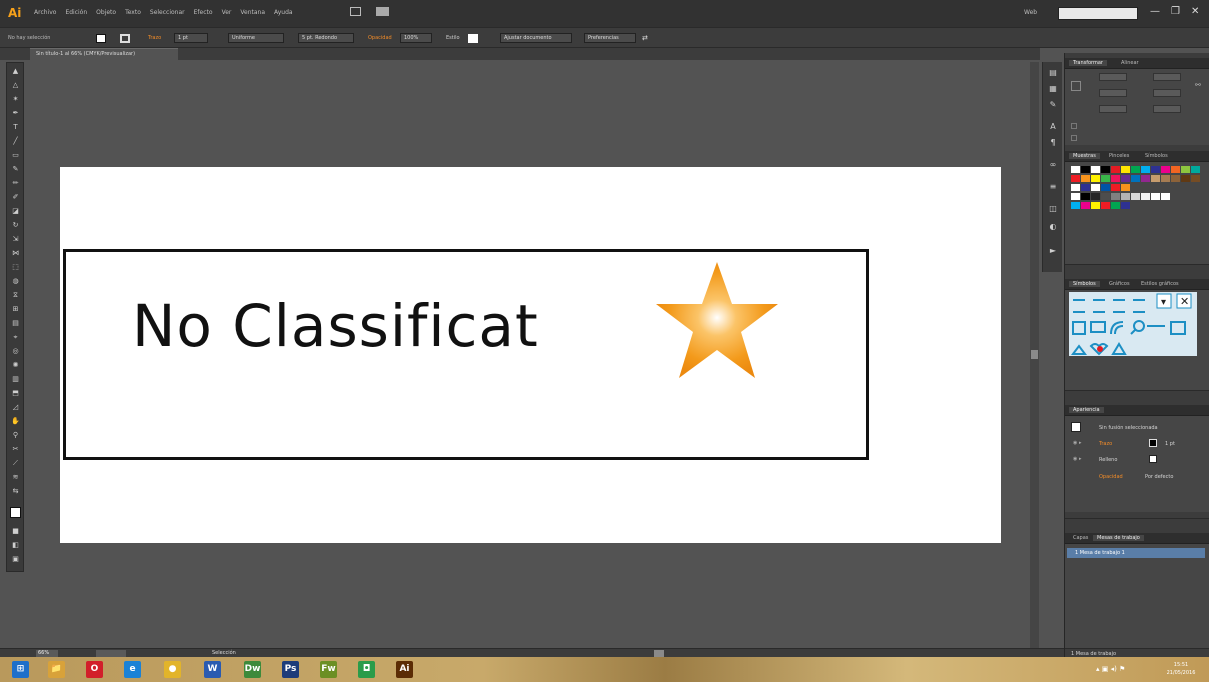  Describe the element at coordinates (47, 653) in the screenshot. I see `zoom-level: 66%` at that location.